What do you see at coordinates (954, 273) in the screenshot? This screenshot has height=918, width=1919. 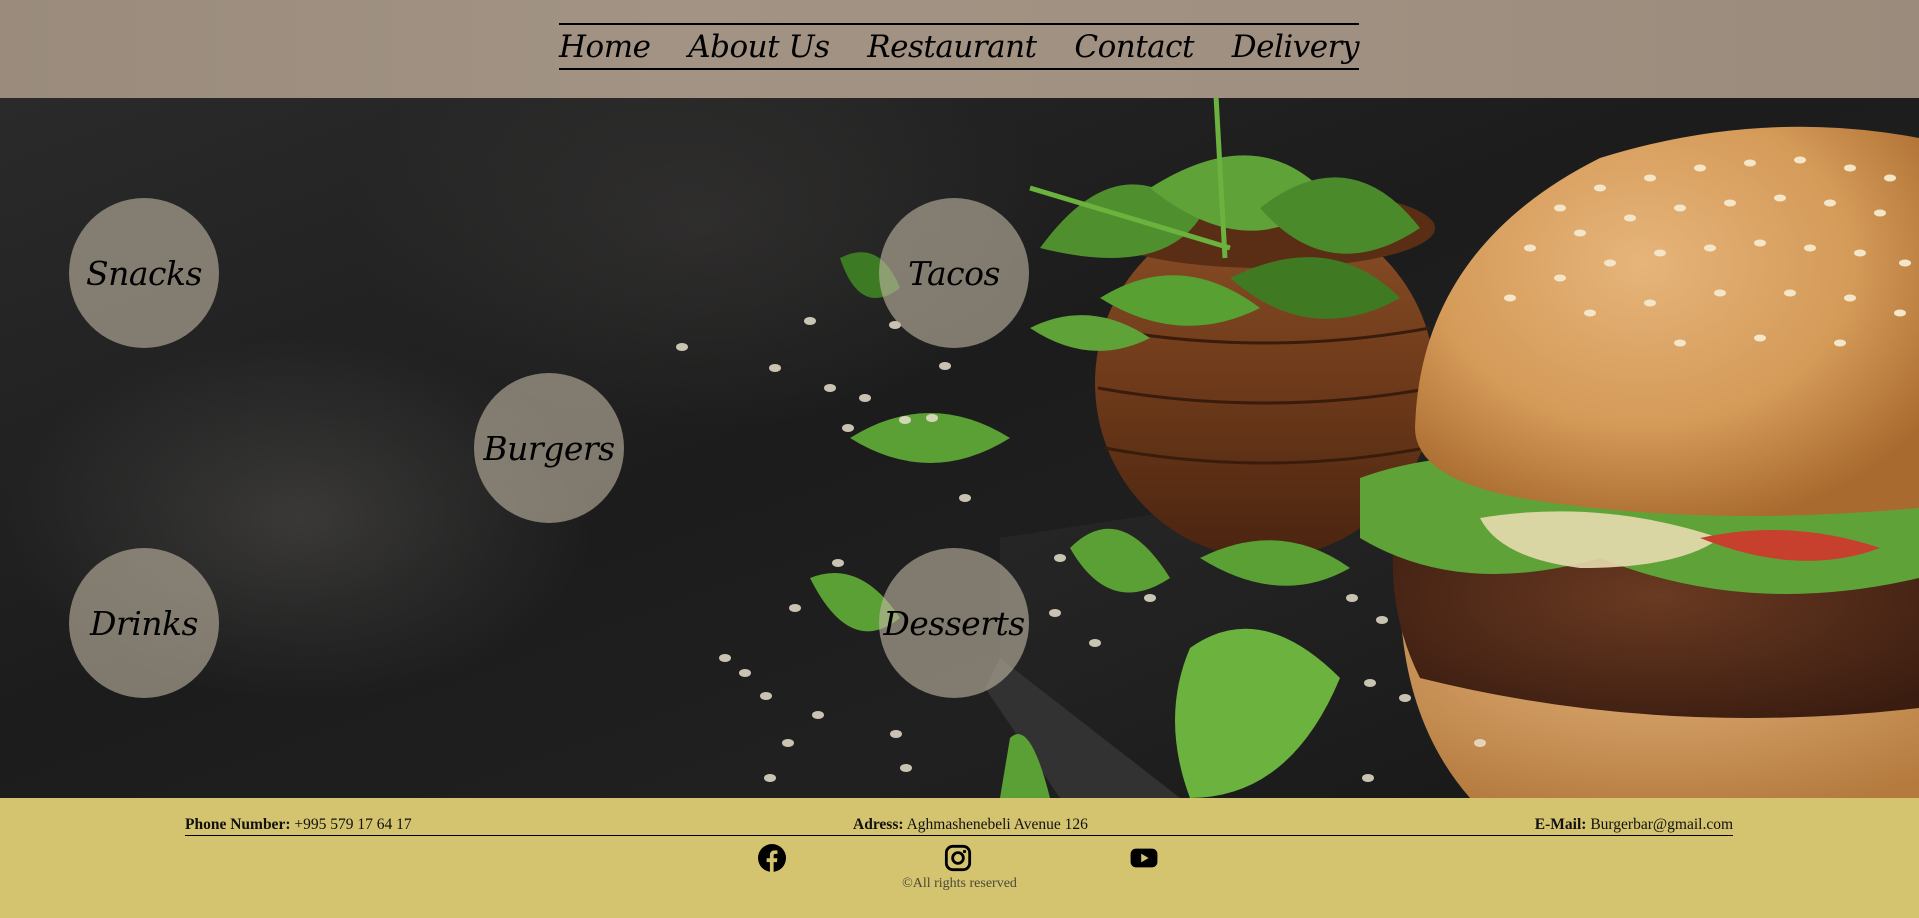 I see `category-tacos: Tacos` at bounding box center [954, 273].